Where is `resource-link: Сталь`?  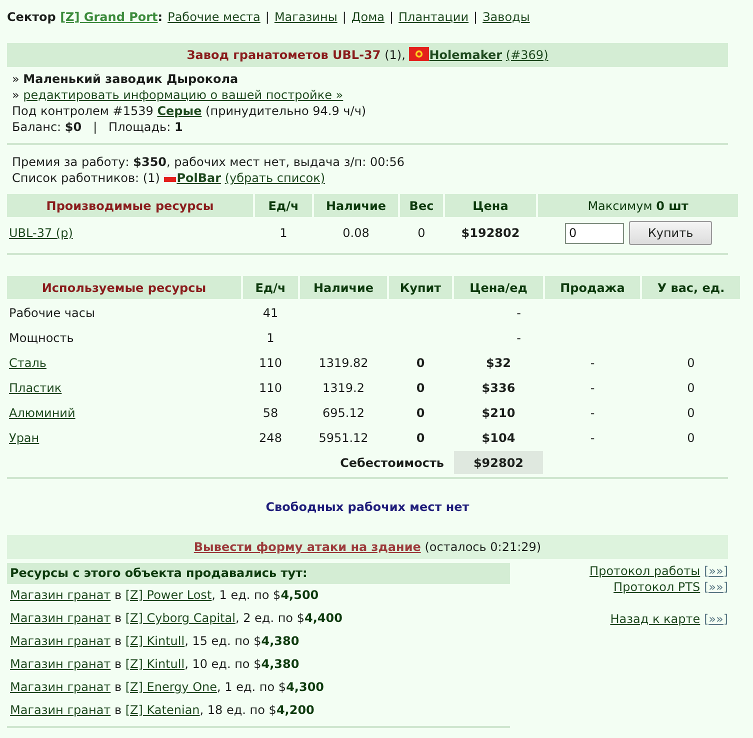 resource-link: Сталь is located at coordinates (27, 363).